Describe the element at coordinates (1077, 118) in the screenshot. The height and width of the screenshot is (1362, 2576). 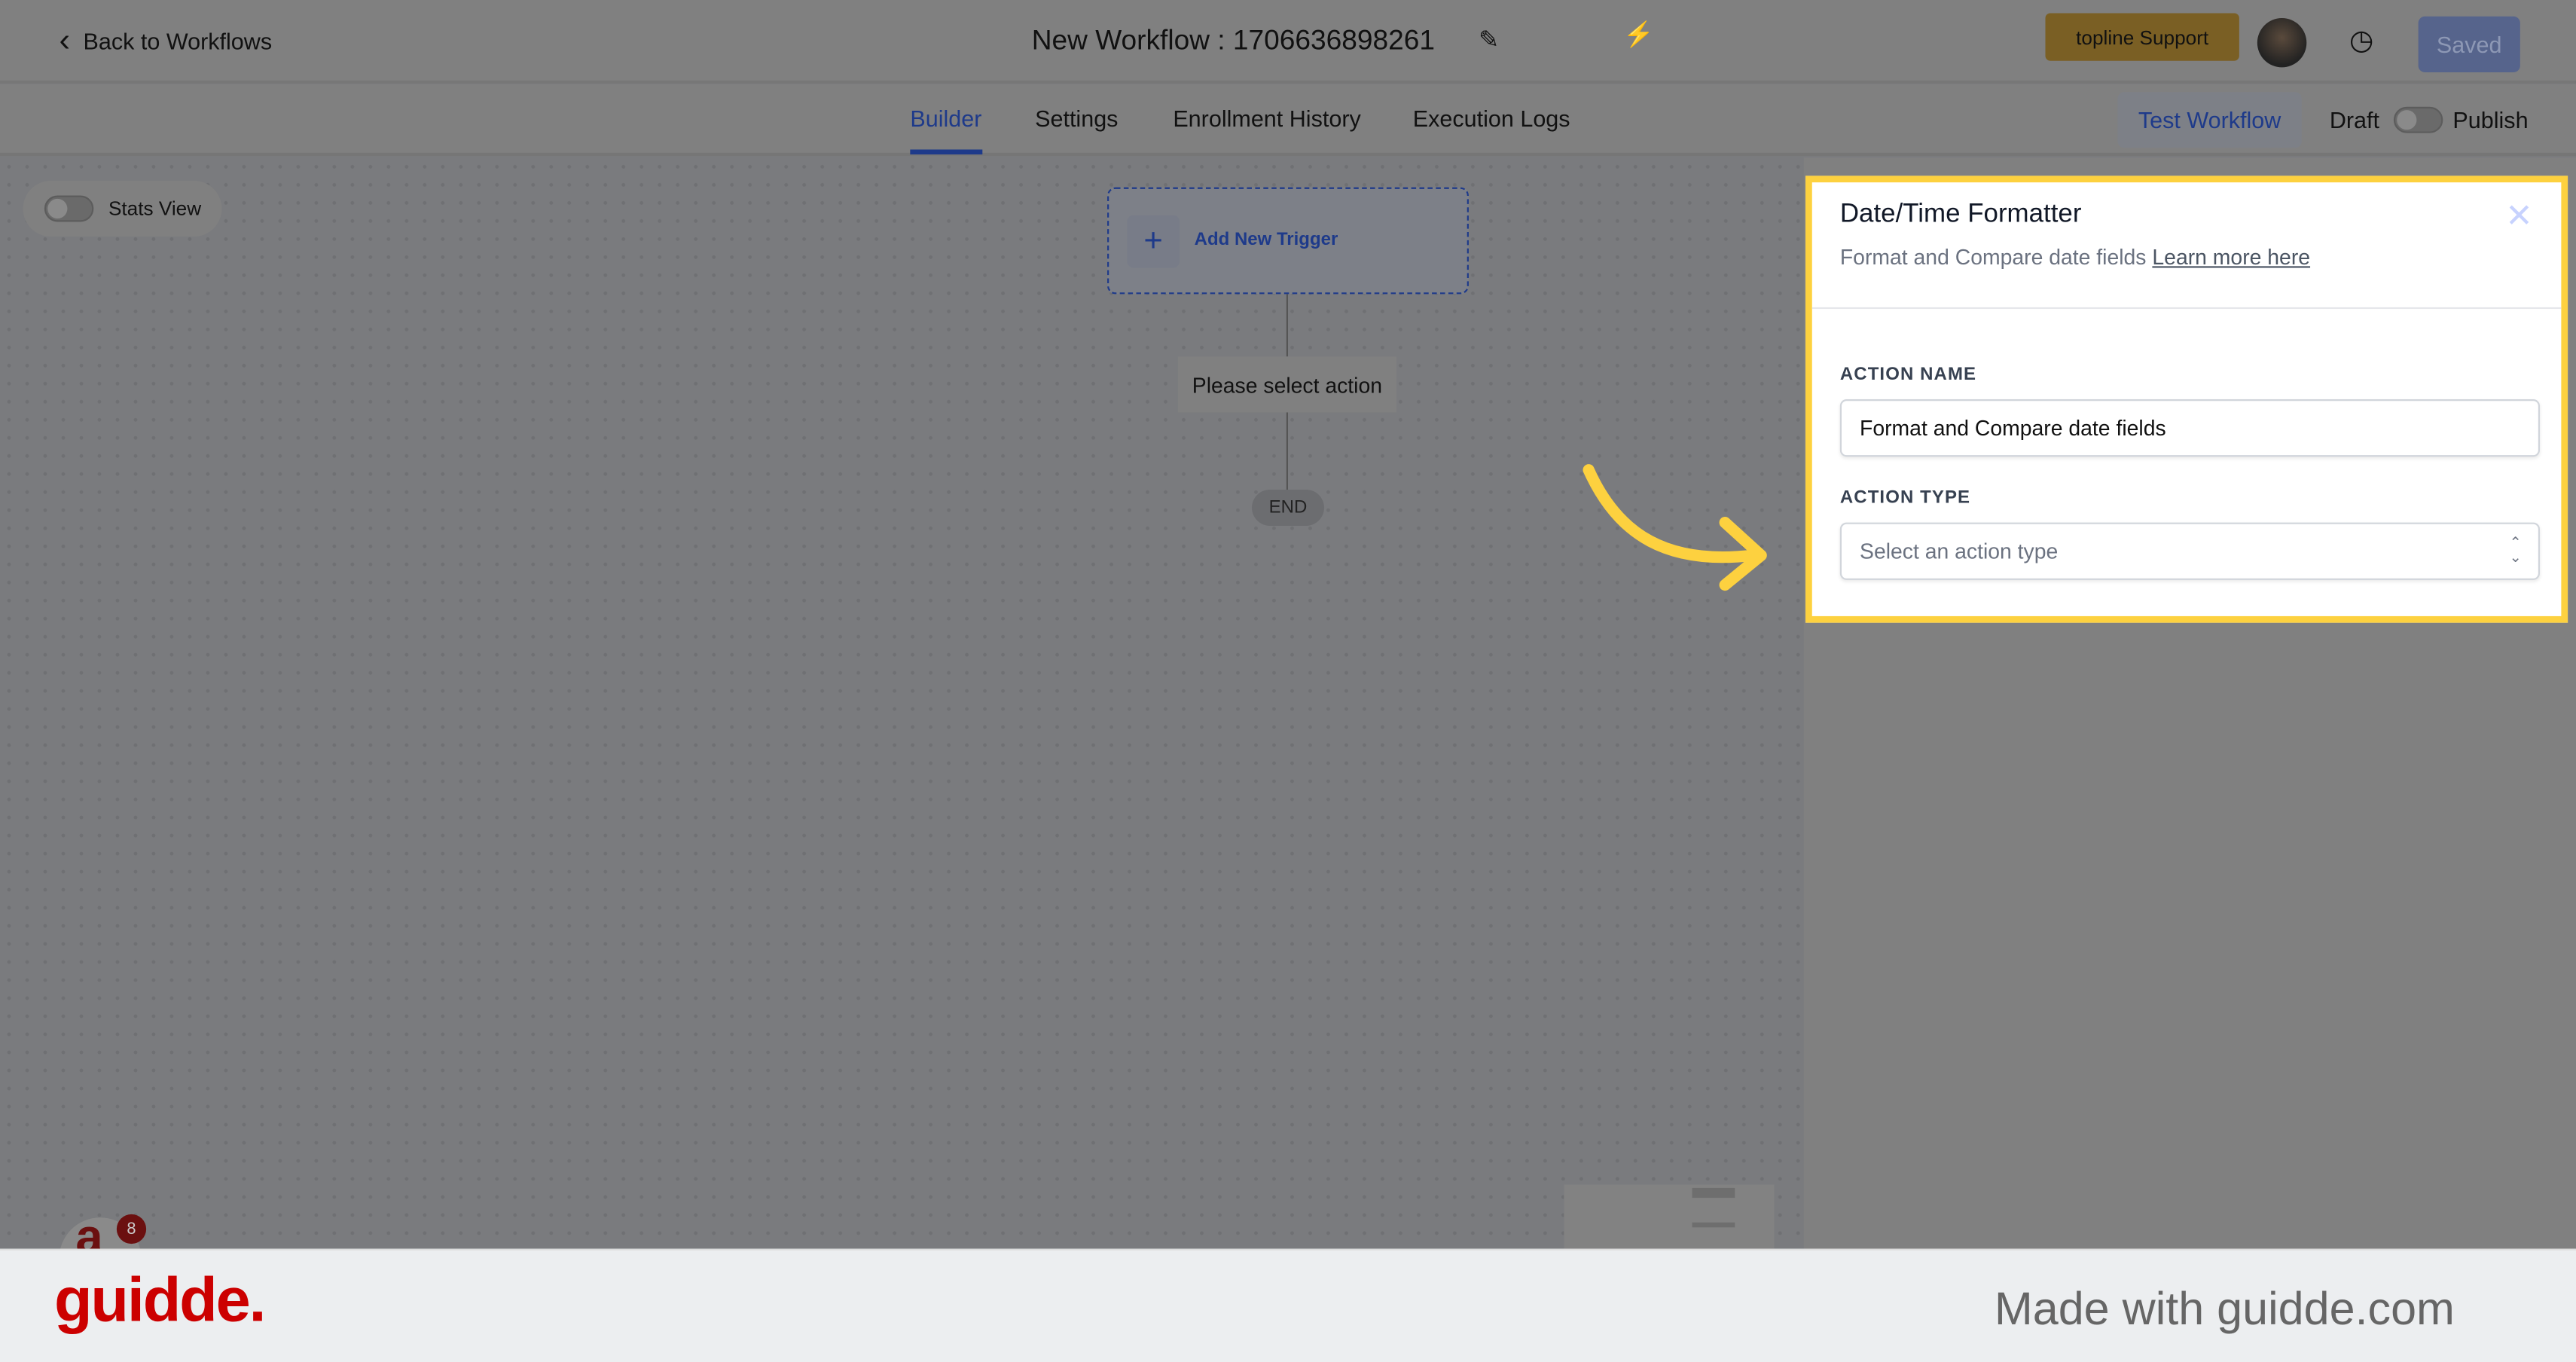
I see `tab-settings: Settings` at that location.